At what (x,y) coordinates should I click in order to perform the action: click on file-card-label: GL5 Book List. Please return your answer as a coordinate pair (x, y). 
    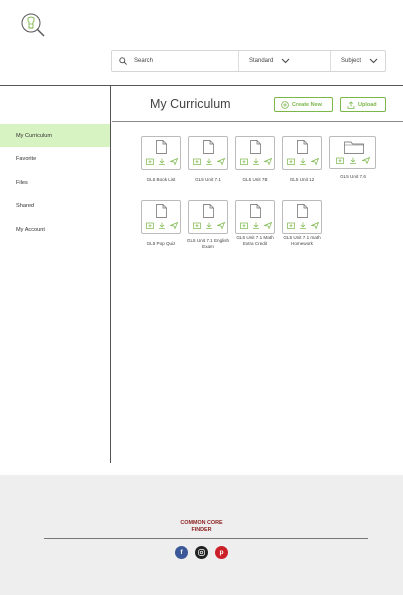
    Looking at the image, I should click on (161, 179).